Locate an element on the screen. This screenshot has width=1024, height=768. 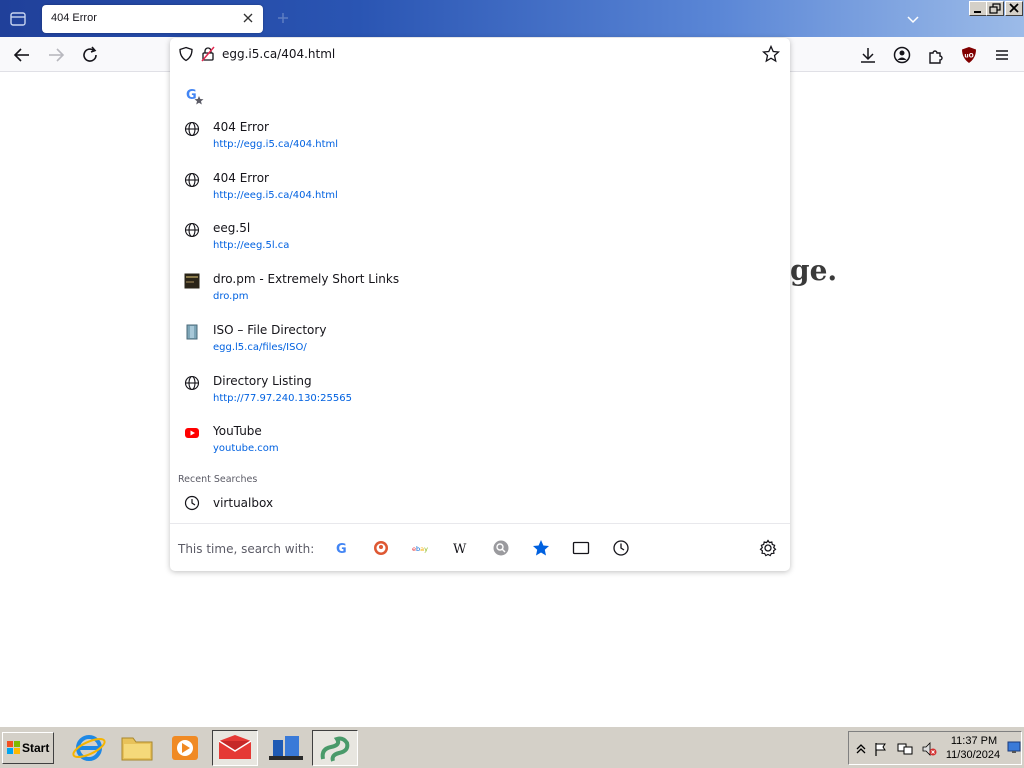
forward-icon is located at coordinates (56, 55).